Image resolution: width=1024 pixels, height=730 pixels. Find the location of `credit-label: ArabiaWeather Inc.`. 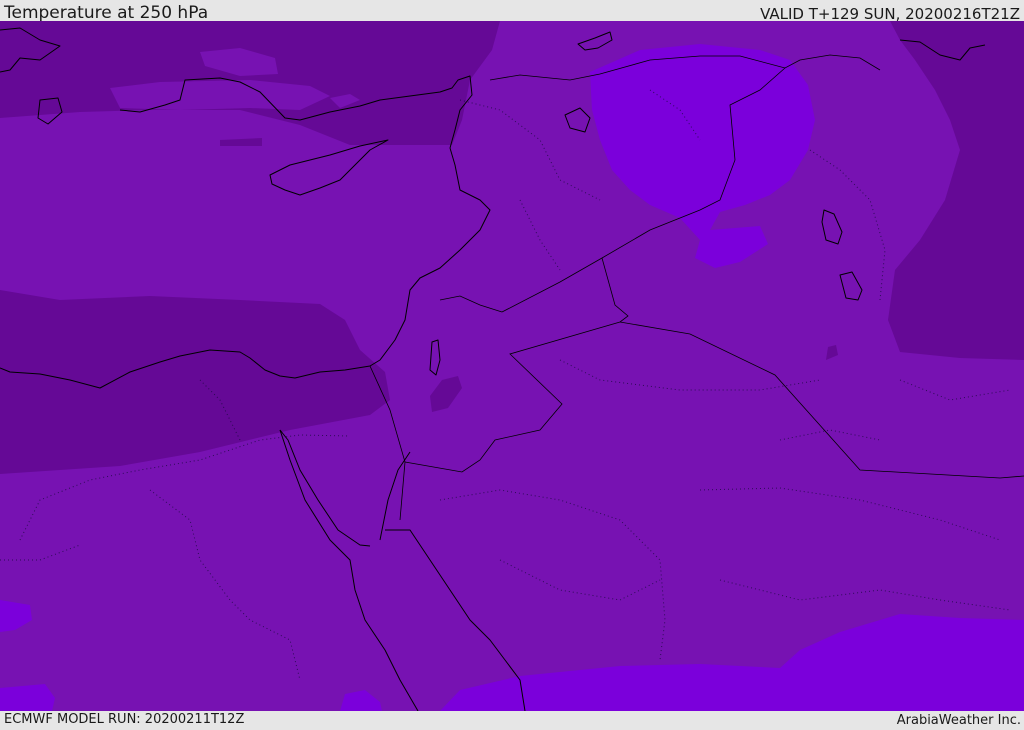

credit-label: ArabiaWeather Inc. is located at coordinates (958, 720).